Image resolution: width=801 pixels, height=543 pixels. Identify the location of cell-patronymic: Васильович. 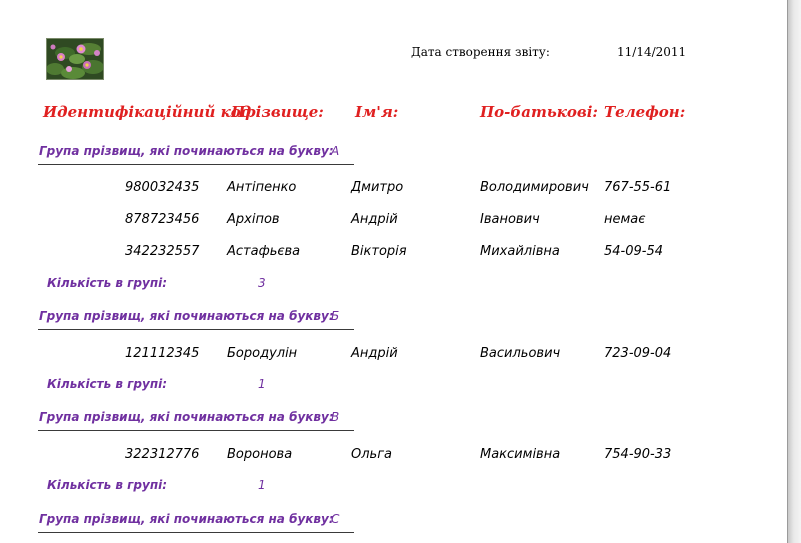
(520, 353).